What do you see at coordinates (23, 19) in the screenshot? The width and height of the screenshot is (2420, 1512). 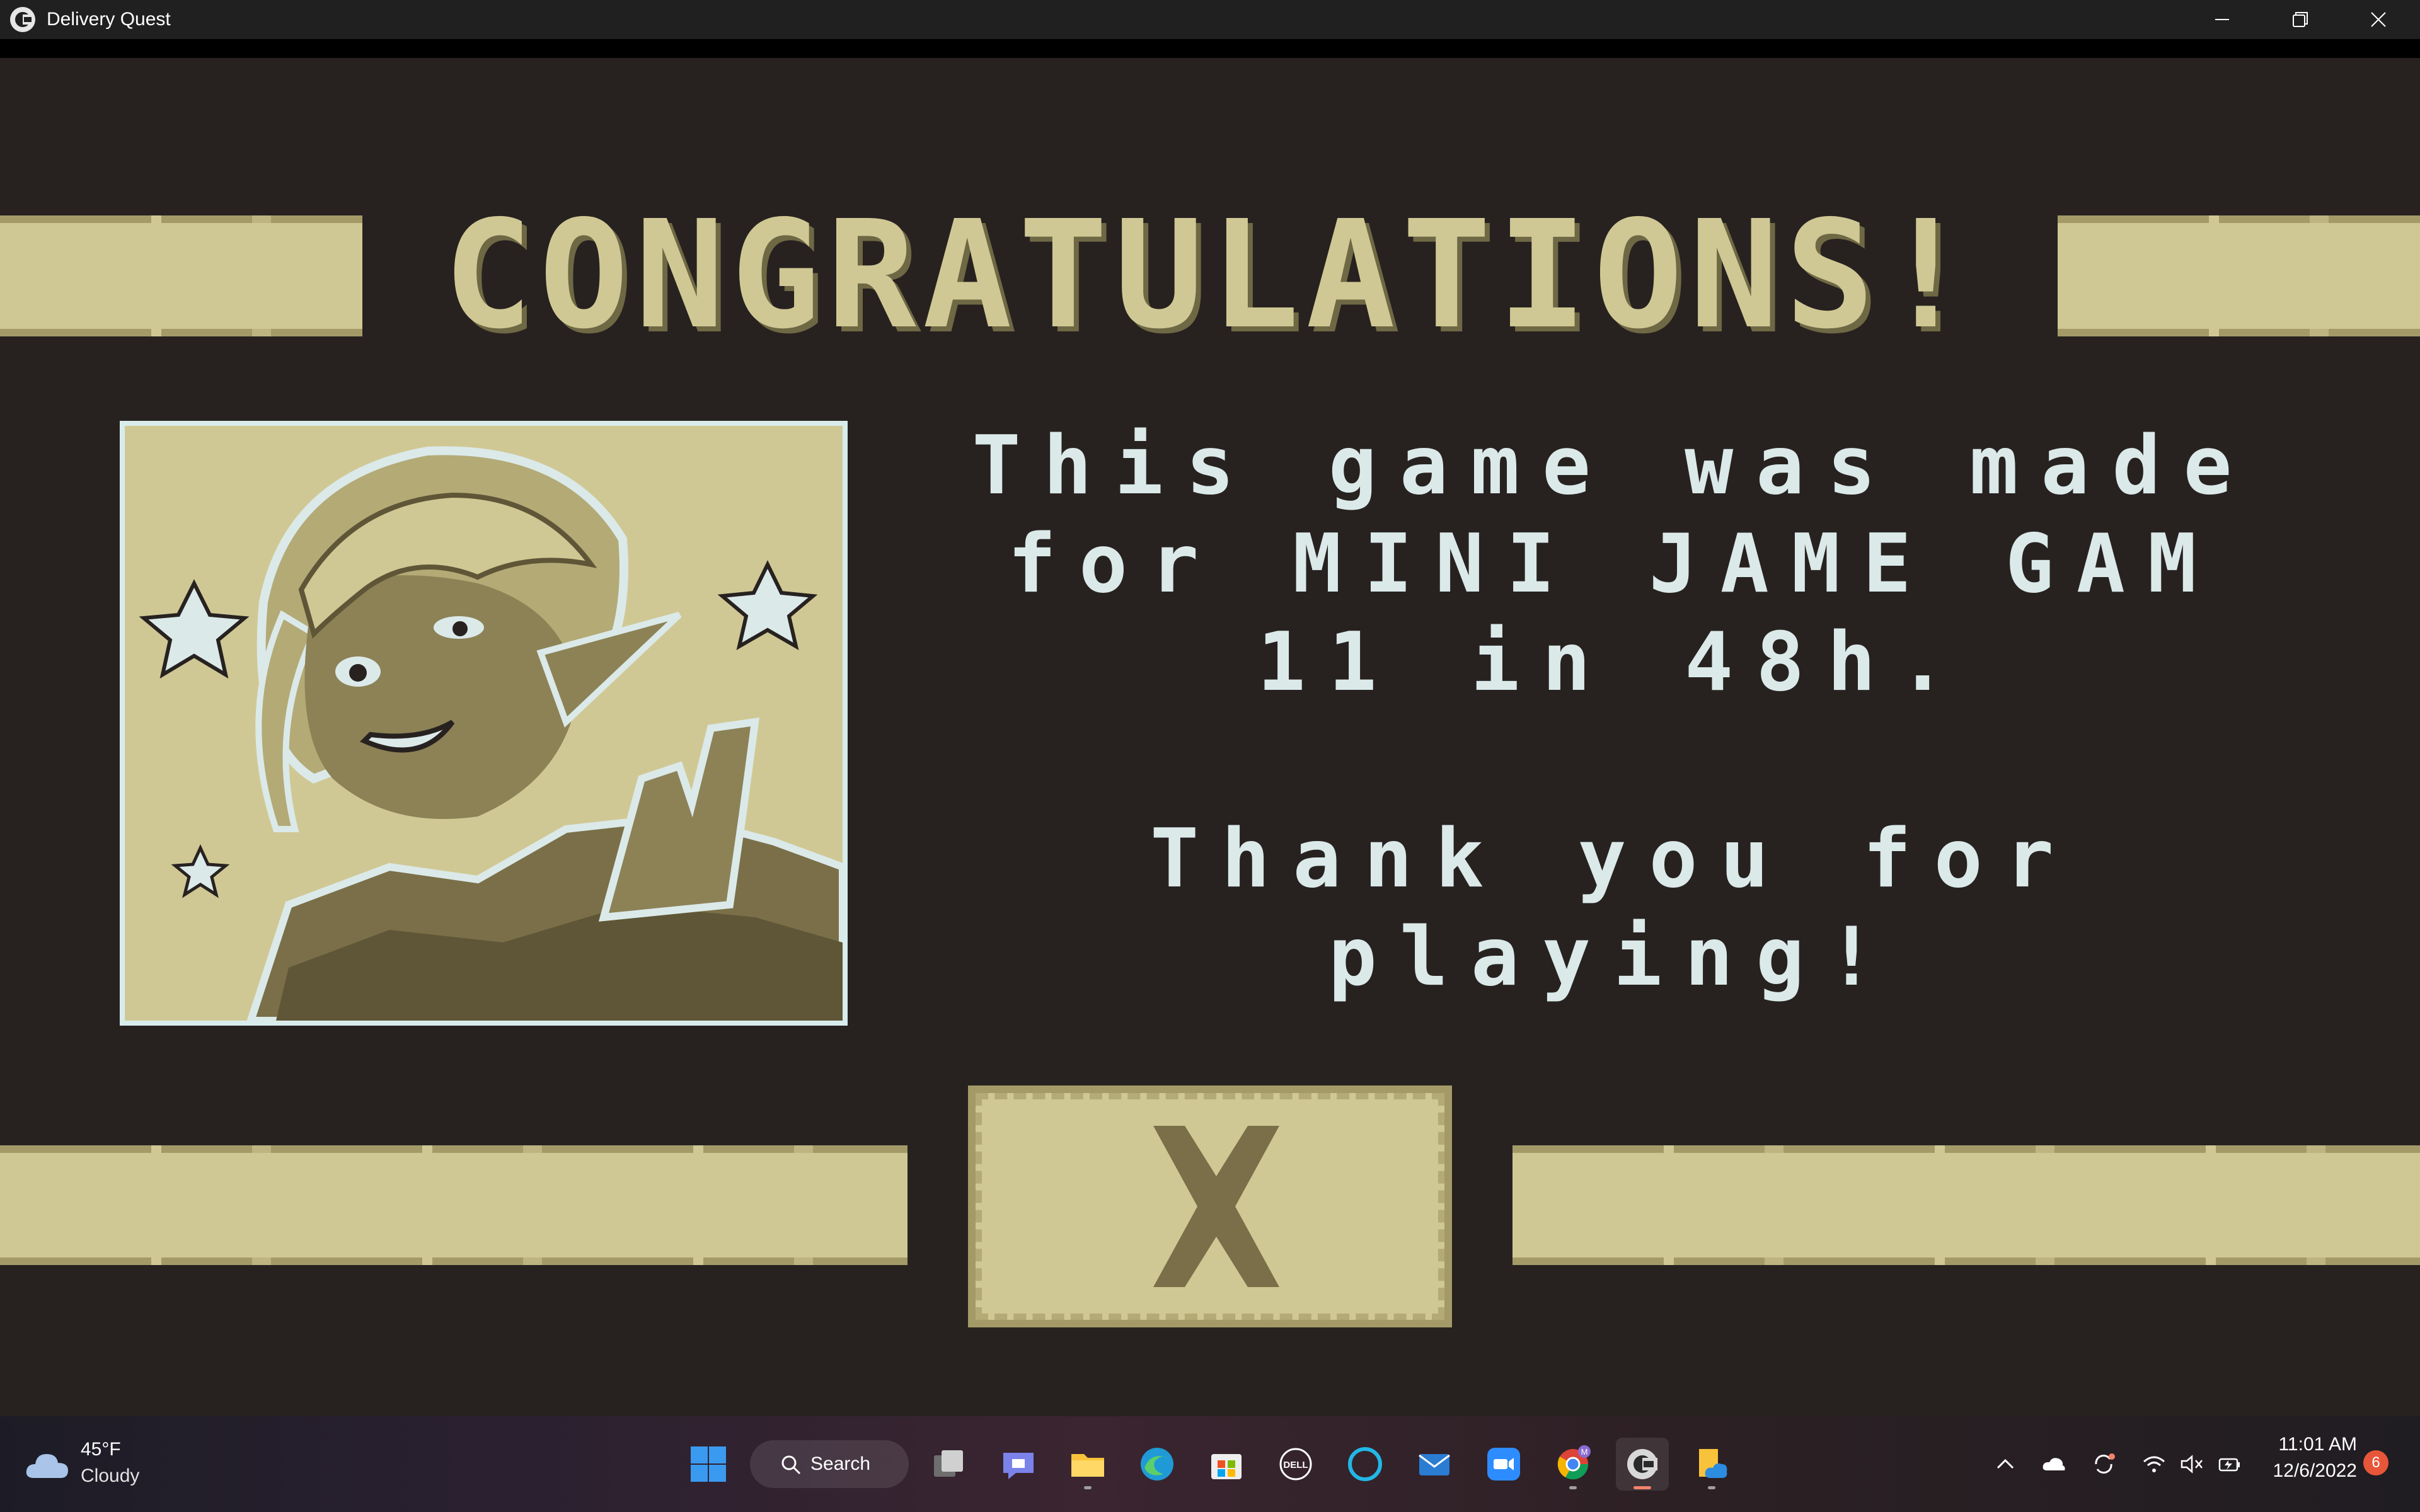 I see `app-icon` at bounding box center [23, 19].